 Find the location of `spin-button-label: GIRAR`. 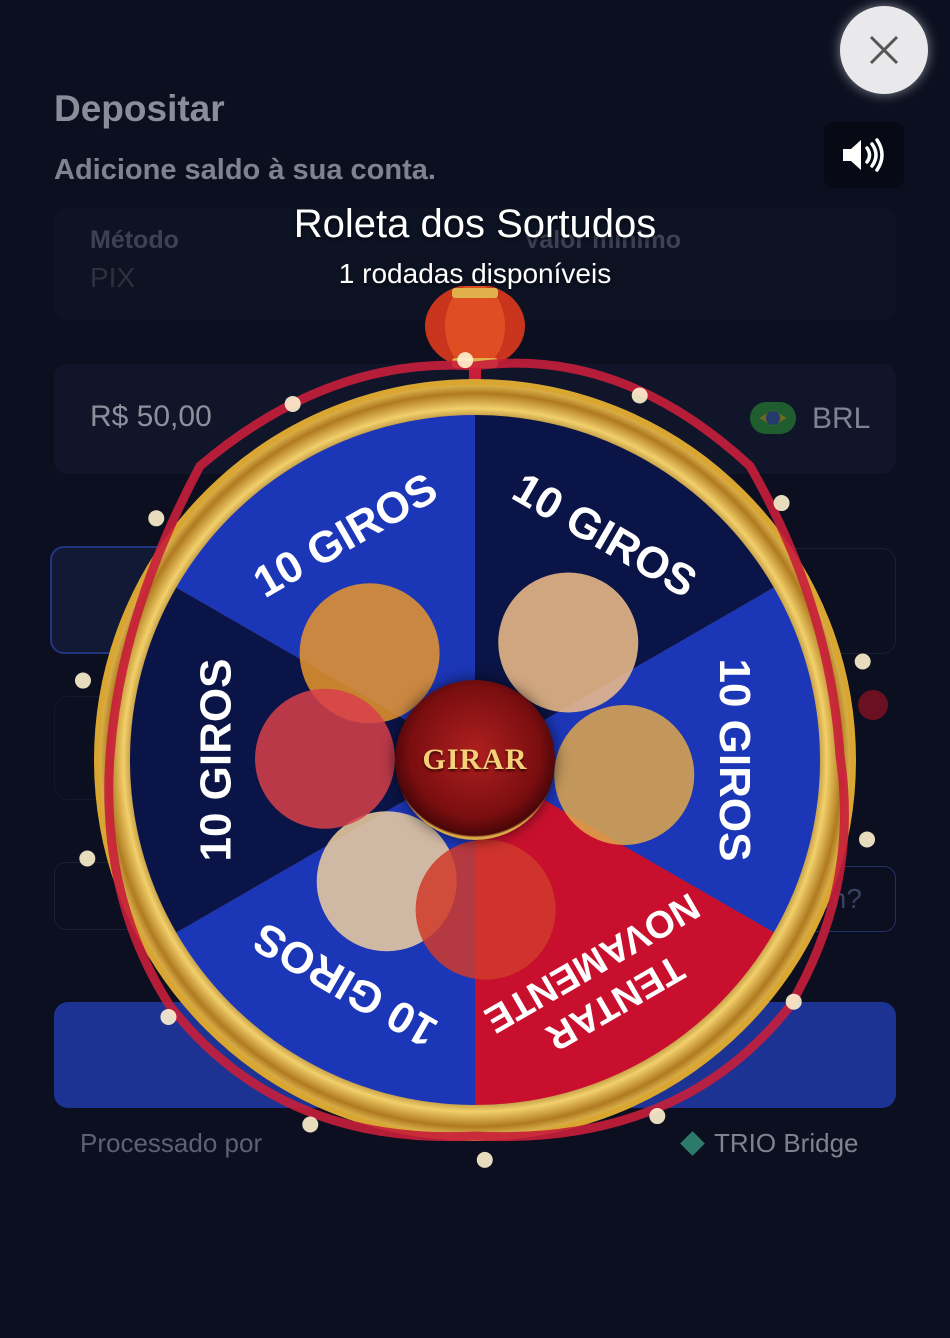

spin-button-label: GIRAR is located at coordinates (475, 759).